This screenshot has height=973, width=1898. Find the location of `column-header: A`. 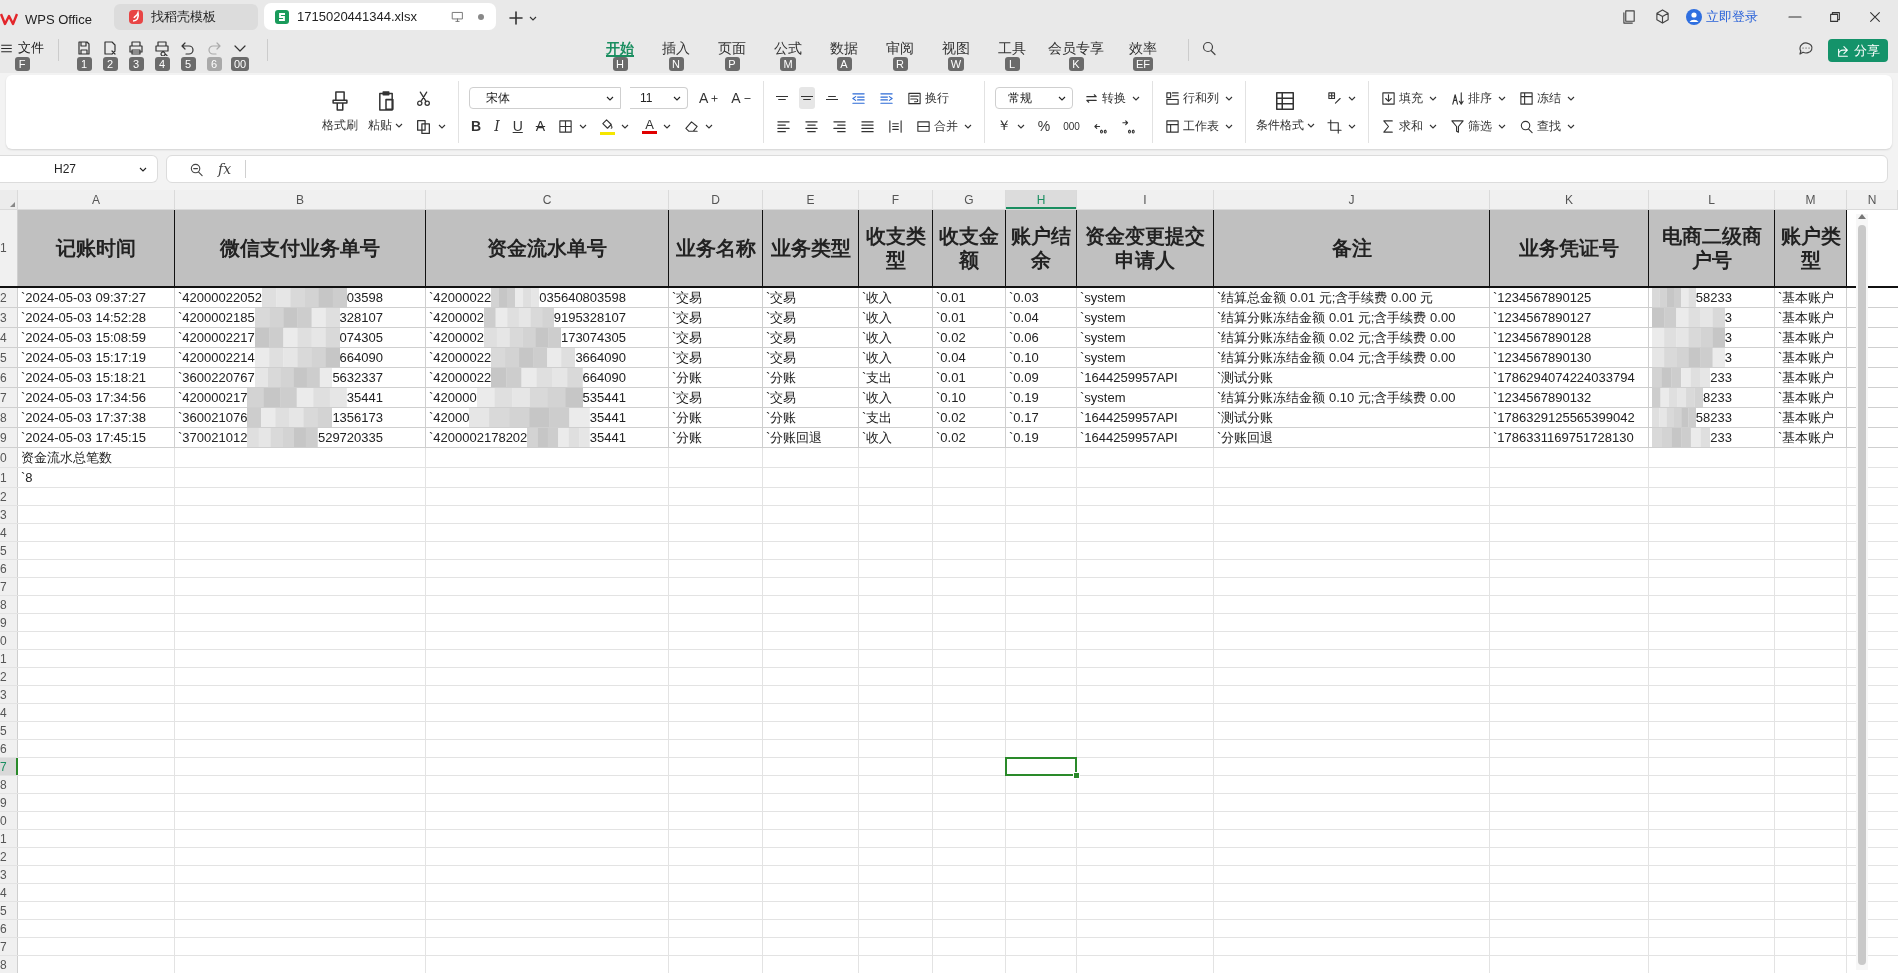

column-header: A is located at coordinates (96, 199).